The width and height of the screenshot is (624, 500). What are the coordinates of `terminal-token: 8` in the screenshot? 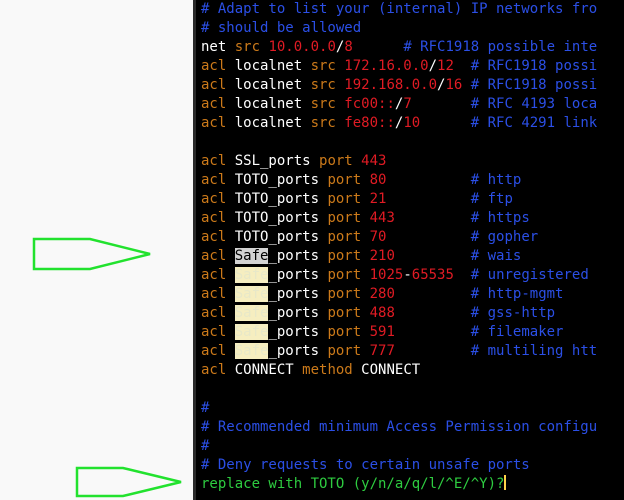 It's located at (348, 47).